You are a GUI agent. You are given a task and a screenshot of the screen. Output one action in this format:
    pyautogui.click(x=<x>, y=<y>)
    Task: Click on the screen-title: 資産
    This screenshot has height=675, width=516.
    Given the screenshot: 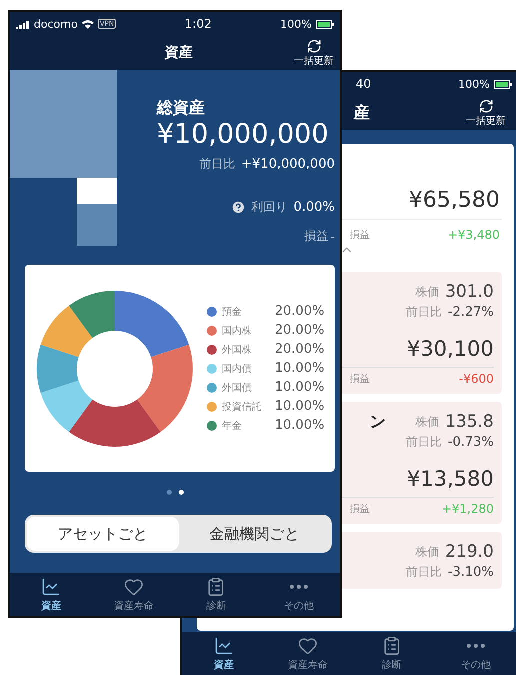 What is the action you would take?
    pyautogui.click(x=179, y=53)
    